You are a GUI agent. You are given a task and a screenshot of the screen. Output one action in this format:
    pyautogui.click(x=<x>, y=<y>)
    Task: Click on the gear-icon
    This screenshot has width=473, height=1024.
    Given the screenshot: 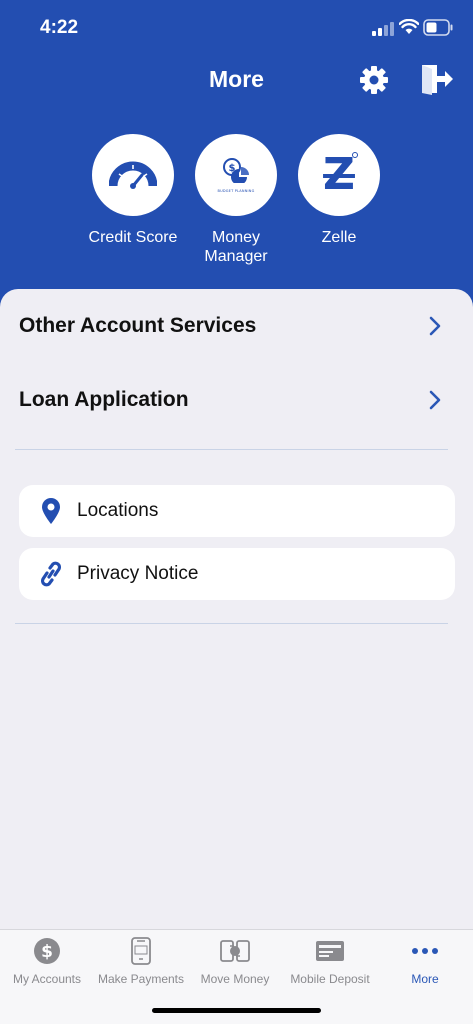 What is the action you would take?
    pyautogui.click(x=374, y=80)
    